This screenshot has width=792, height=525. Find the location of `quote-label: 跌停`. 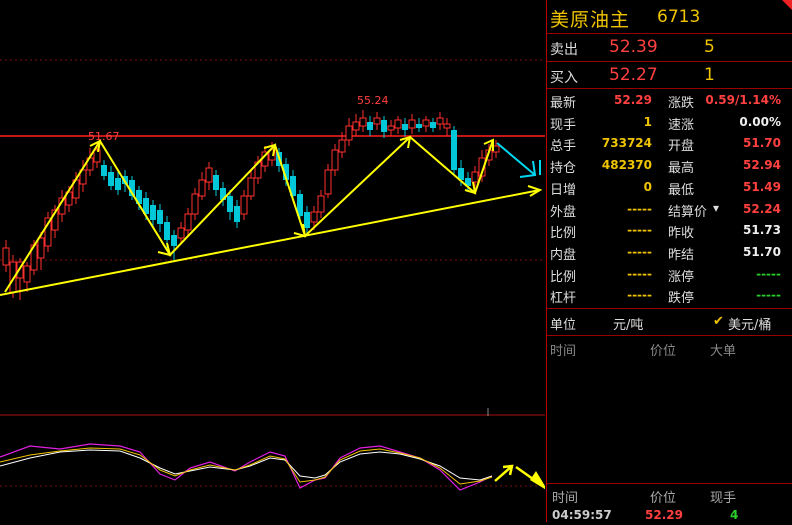

quote-label: 跌停 is located at coordinates (681, 299).